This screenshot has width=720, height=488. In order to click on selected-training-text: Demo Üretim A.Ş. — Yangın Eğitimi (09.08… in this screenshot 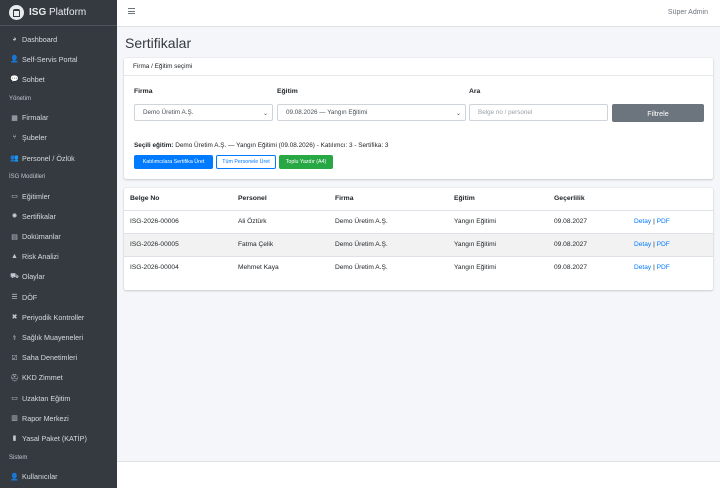, I will do `click(282, 145)`.